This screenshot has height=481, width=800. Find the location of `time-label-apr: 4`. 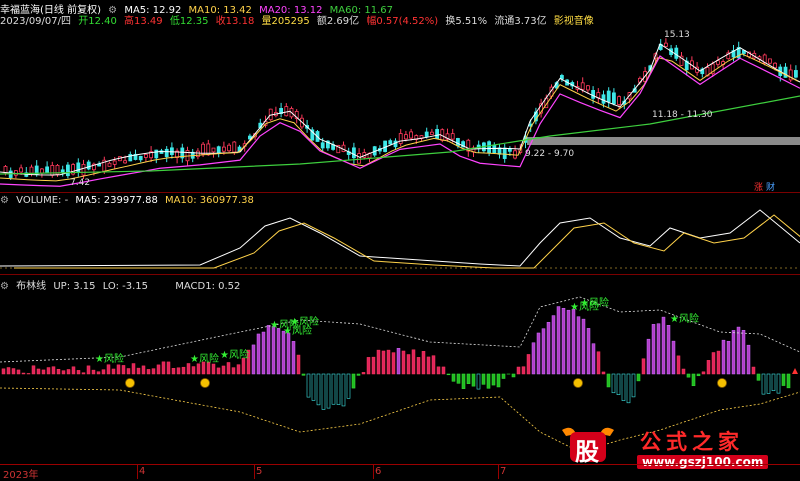

time-label-apr: 4 is located at coordinates (142, 471).